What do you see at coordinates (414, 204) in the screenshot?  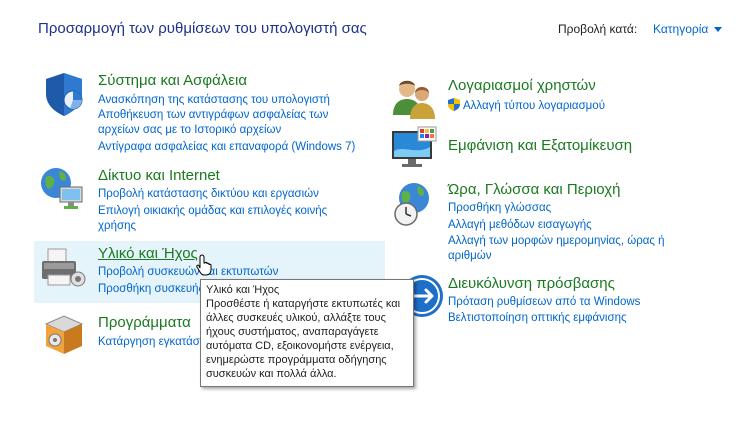 I see `clock-globe-icon` at bounding box center [414, 204].